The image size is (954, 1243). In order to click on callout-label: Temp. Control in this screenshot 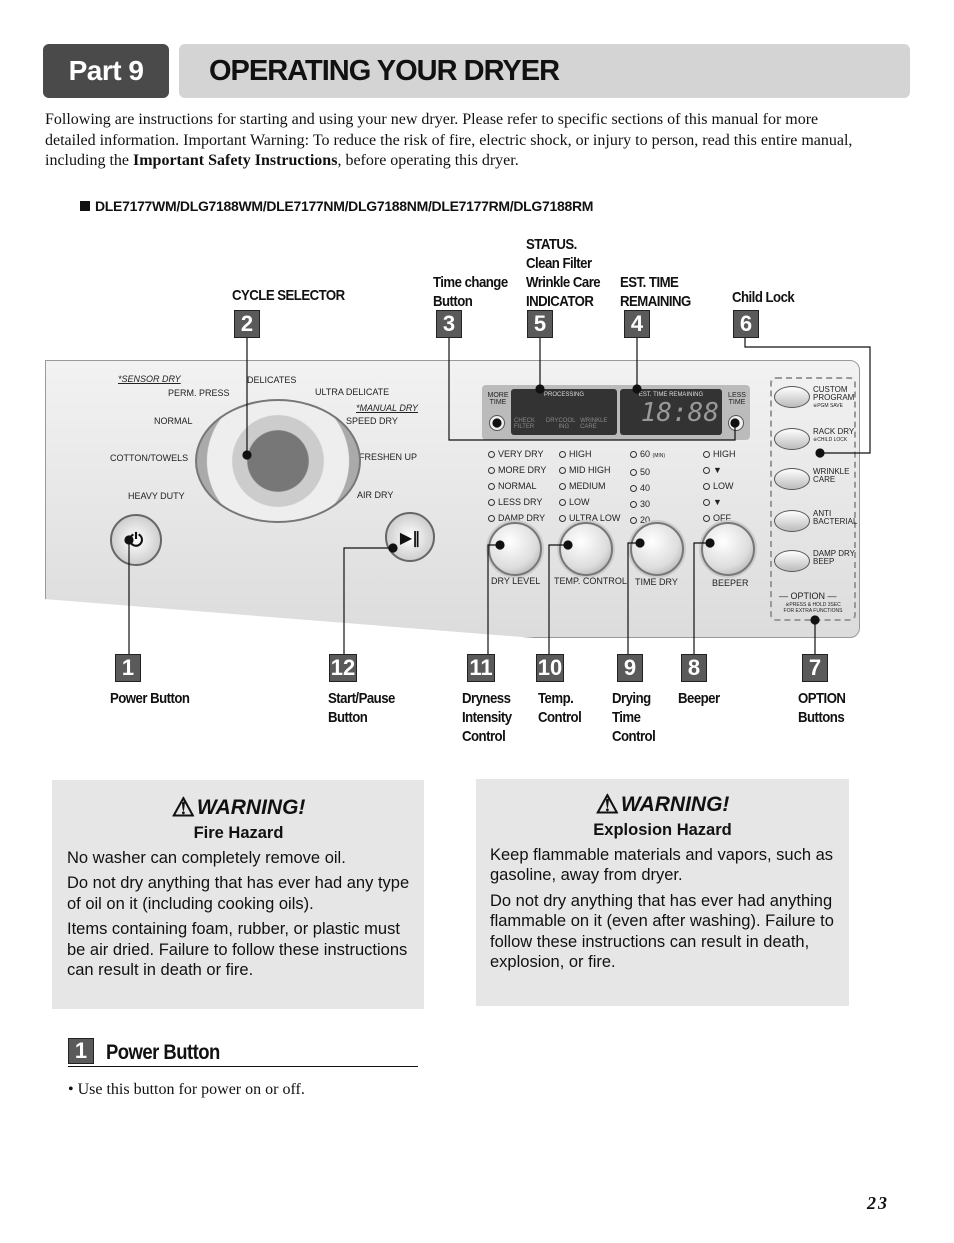, I will do `click(560, 708)`.